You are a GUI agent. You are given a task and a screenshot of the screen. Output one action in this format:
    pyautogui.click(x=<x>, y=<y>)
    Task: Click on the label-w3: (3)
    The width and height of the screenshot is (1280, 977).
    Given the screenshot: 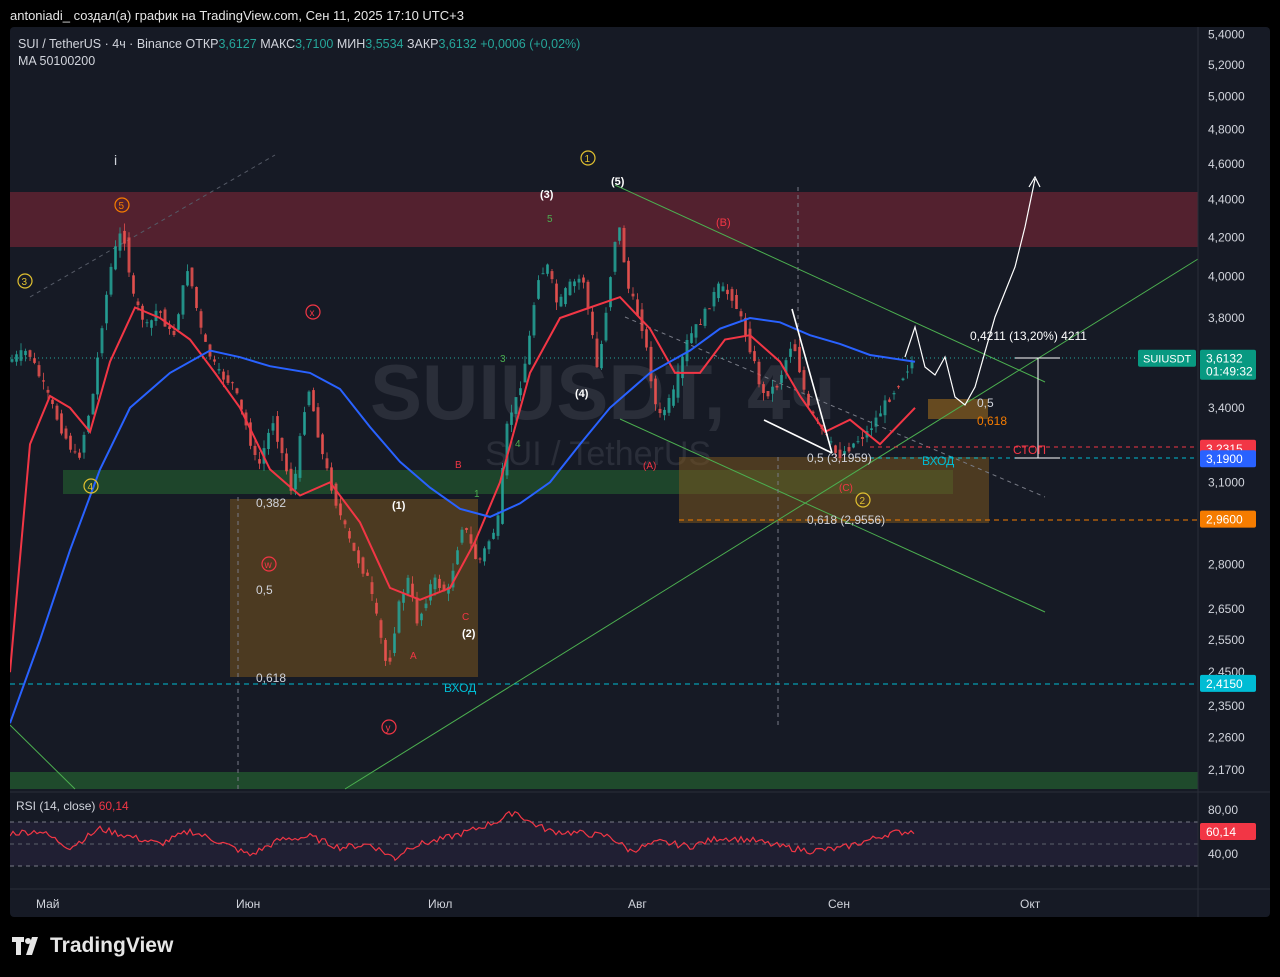 What is the action you would take?
    pyautogui.click(x=547, y=195)
    